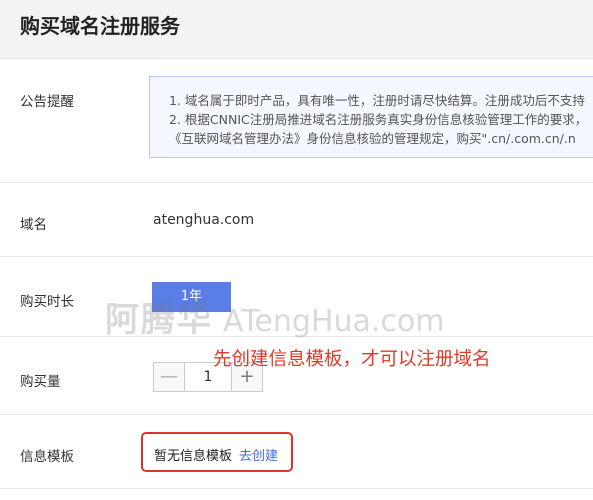 This screenshot has height=500, width=593. I want to click on template-label: 信息模板, so click(47, 457).